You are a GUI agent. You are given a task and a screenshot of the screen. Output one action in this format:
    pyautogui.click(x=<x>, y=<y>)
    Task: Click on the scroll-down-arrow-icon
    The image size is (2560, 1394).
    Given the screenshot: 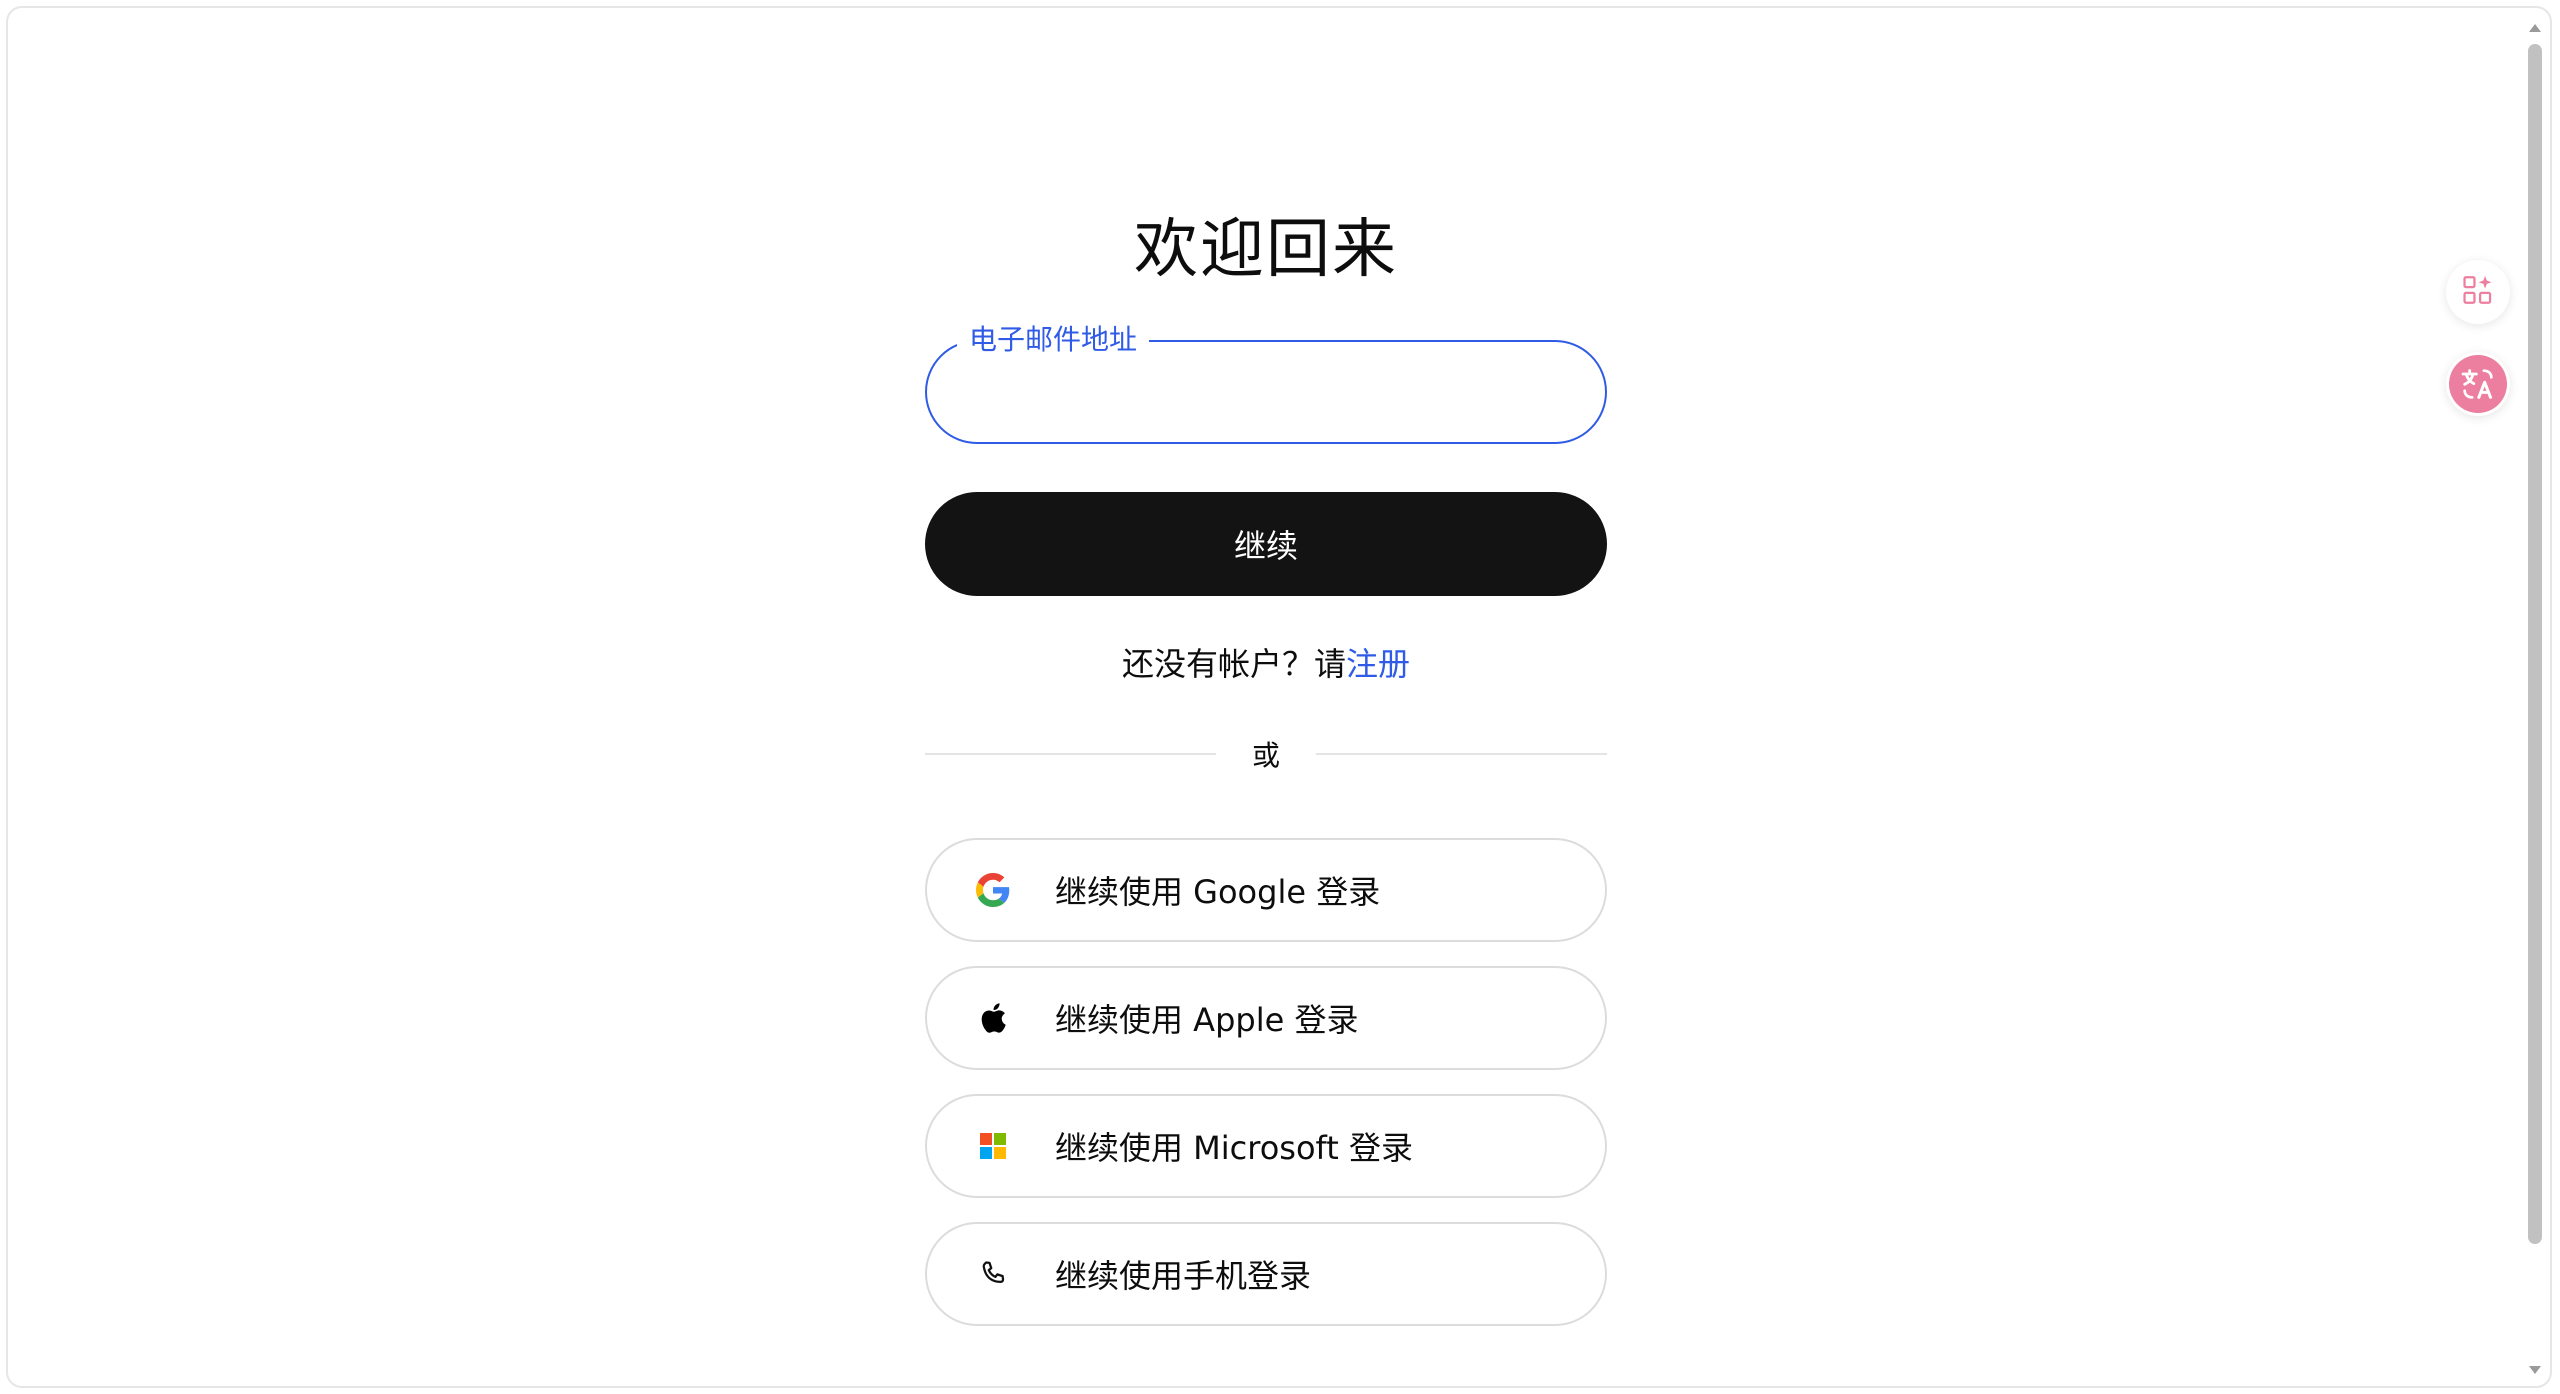 What is the action you would take?
    pyautogui.click(x=2535, y=1370)
    